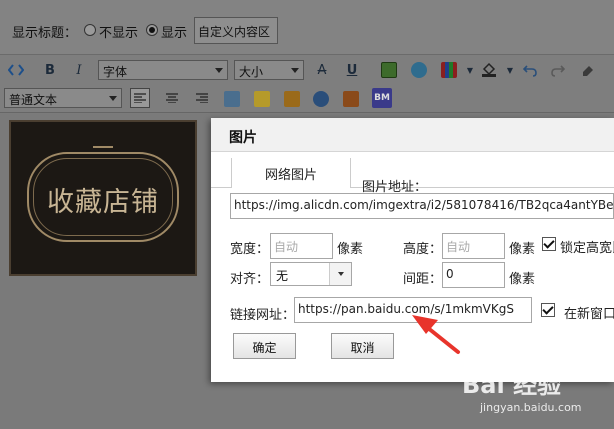  I want to click on insert-table-icon, so click(232, 99).